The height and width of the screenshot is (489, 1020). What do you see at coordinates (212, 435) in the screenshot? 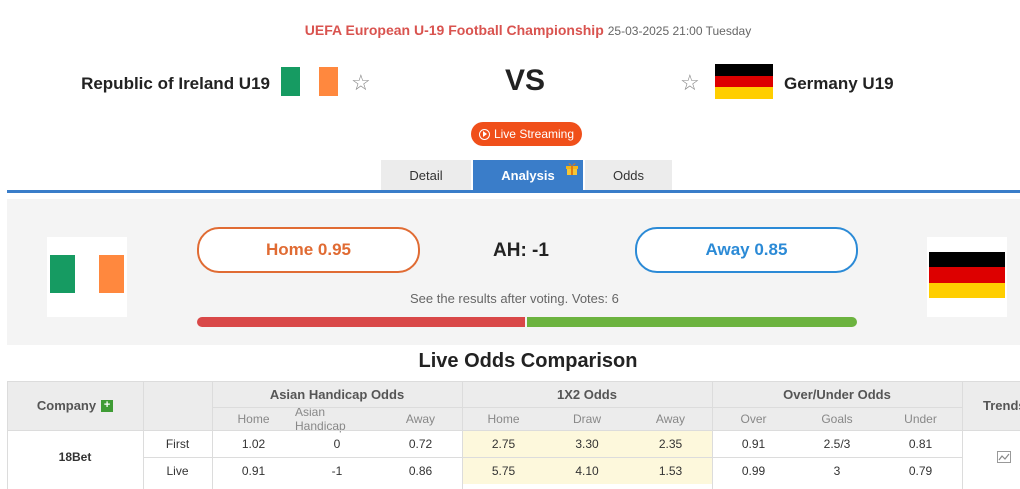
I see `table-col-divider-type` at bounding box center [212, 435].